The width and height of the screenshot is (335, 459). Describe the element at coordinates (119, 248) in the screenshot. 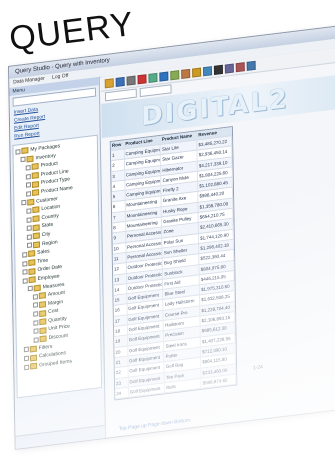

I see `table-cell: 10` at that location.